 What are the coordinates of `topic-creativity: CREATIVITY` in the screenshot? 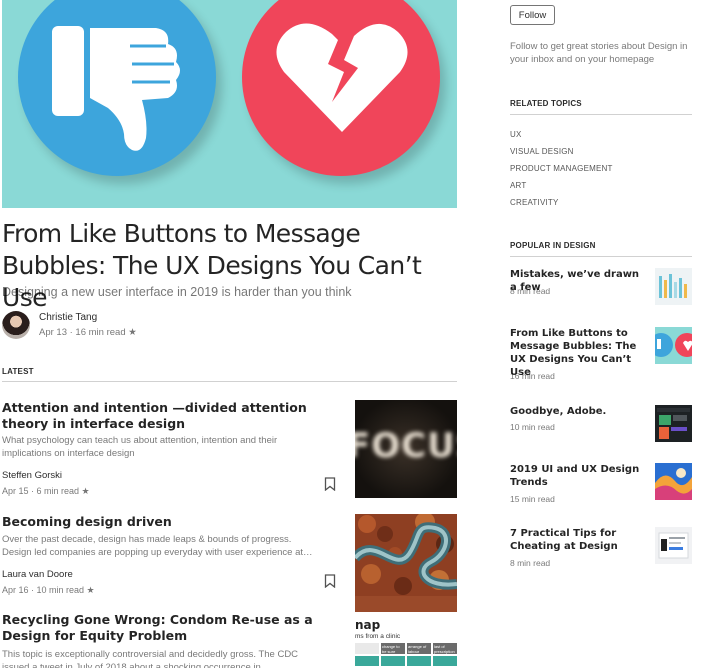 It's located at (534, 202).